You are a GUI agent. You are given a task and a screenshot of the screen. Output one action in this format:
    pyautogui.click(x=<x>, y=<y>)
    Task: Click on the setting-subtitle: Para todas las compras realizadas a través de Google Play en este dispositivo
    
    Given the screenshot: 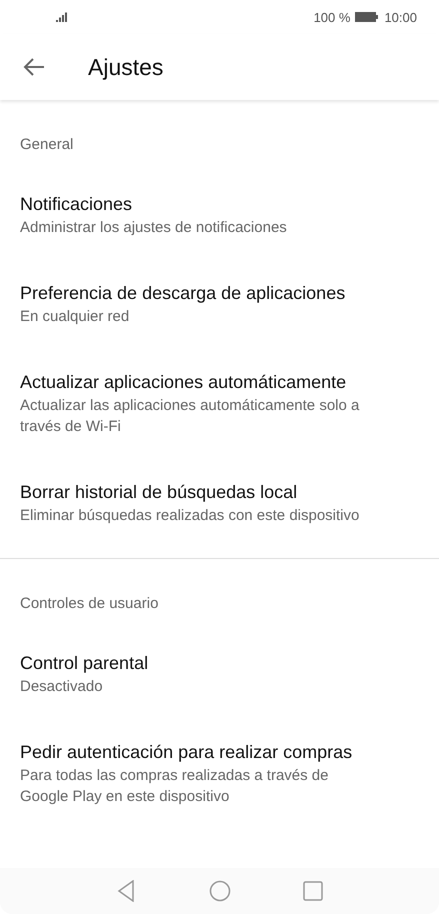 What is the action you would take?
    pyautogui.click(x=175, y=786)
    